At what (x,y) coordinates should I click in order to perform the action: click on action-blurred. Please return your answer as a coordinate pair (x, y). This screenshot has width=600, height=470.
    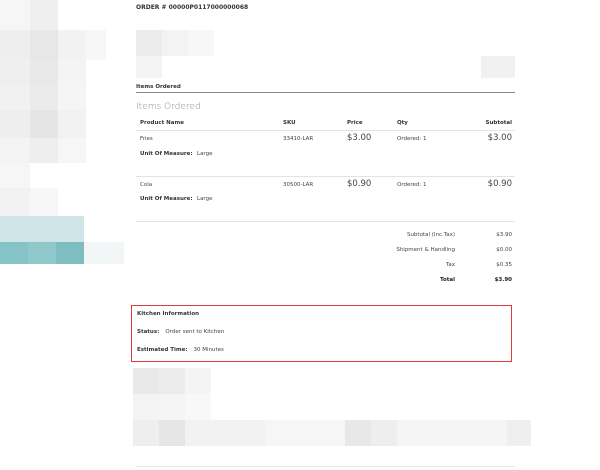
    Looking at the image, I should click on (498, 67).